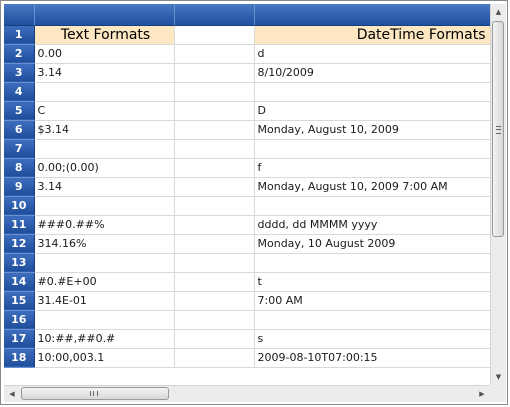  Describe the element at coordinates (247, 393) in the screenshot. I see `horizontal-scrollbar: ◀ ▶` at that location.